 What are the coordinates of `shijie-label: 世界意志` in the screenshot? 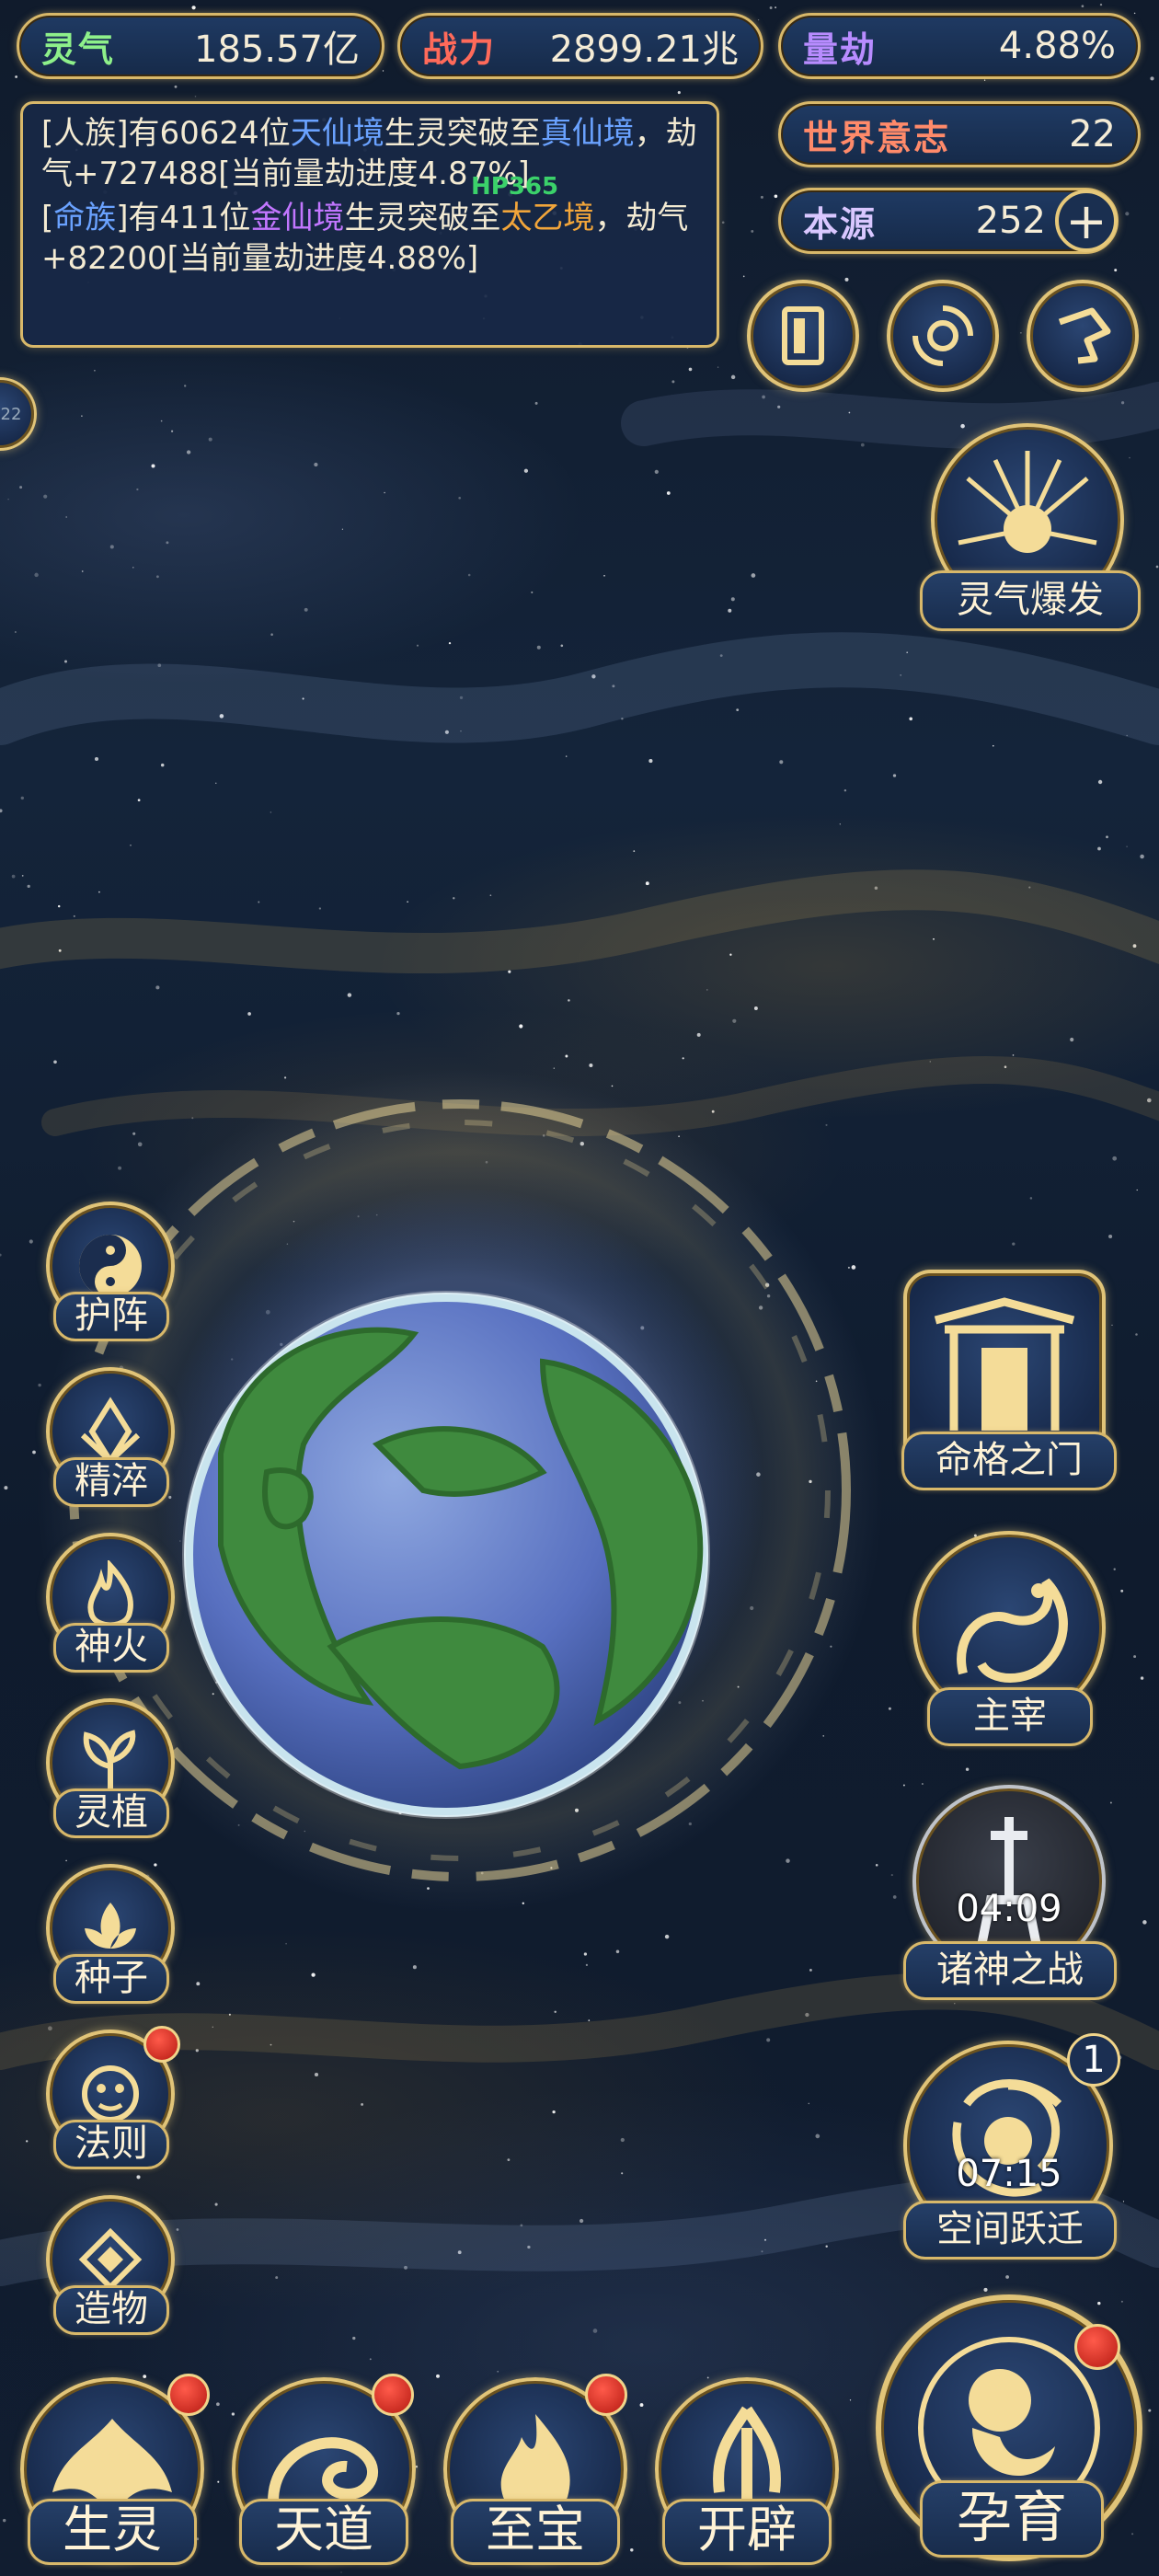 It's located at (877, 137).